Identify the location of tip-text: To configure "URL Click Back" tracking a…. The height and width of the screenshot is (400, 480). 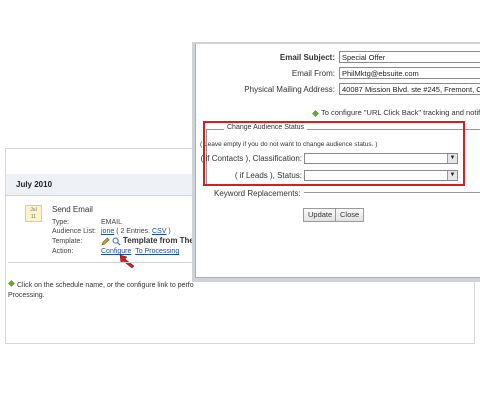
(400, 112).